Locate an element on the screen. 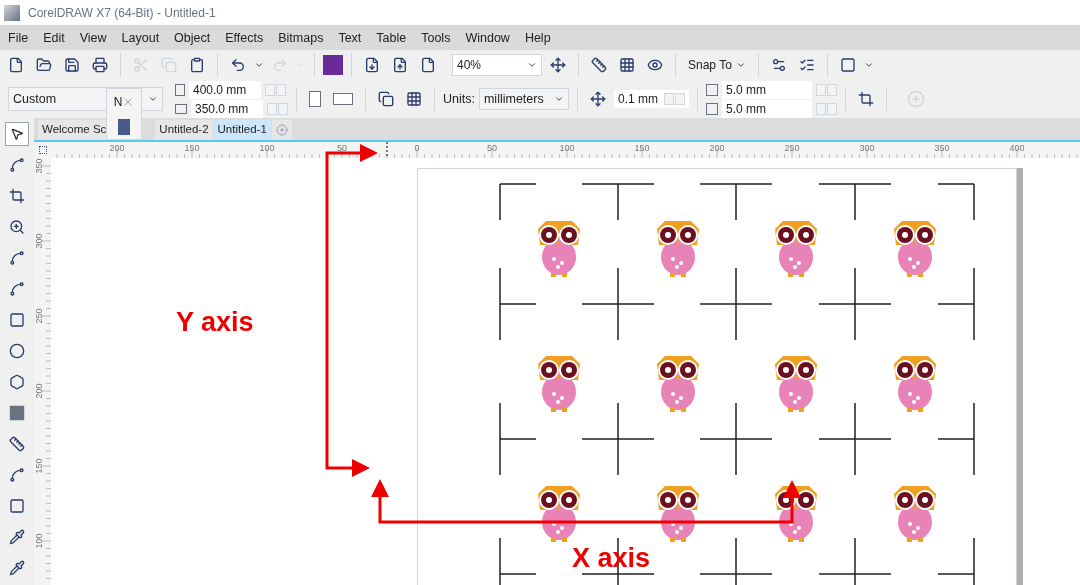  y-axis-label: Y axis is located at coordinates (215, 322).